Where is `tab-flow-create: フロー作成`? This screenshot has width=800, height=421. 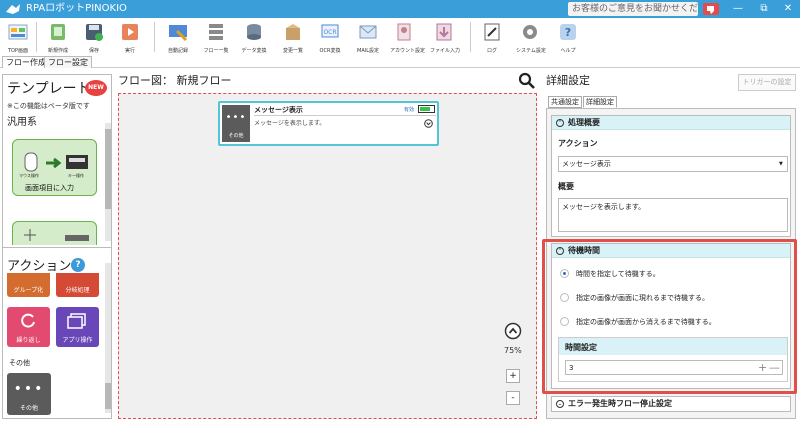 tab-flow-create: フロー作成 is located at coordinates (26, 62).